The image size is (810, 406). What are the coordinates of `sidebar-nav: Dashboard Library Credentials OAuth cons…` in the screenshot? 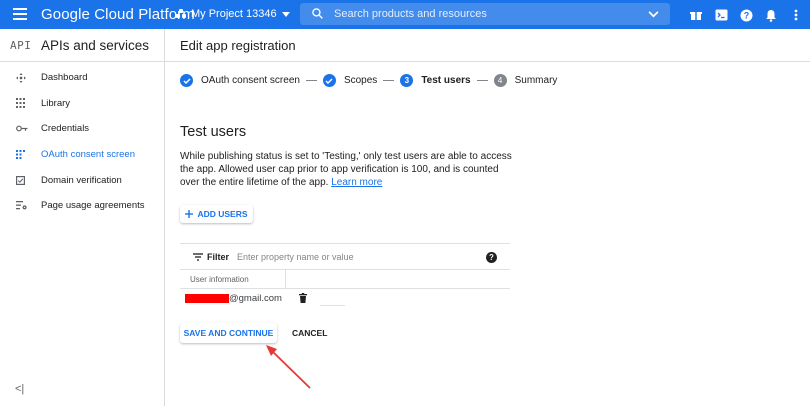 It's located at (82, 140).